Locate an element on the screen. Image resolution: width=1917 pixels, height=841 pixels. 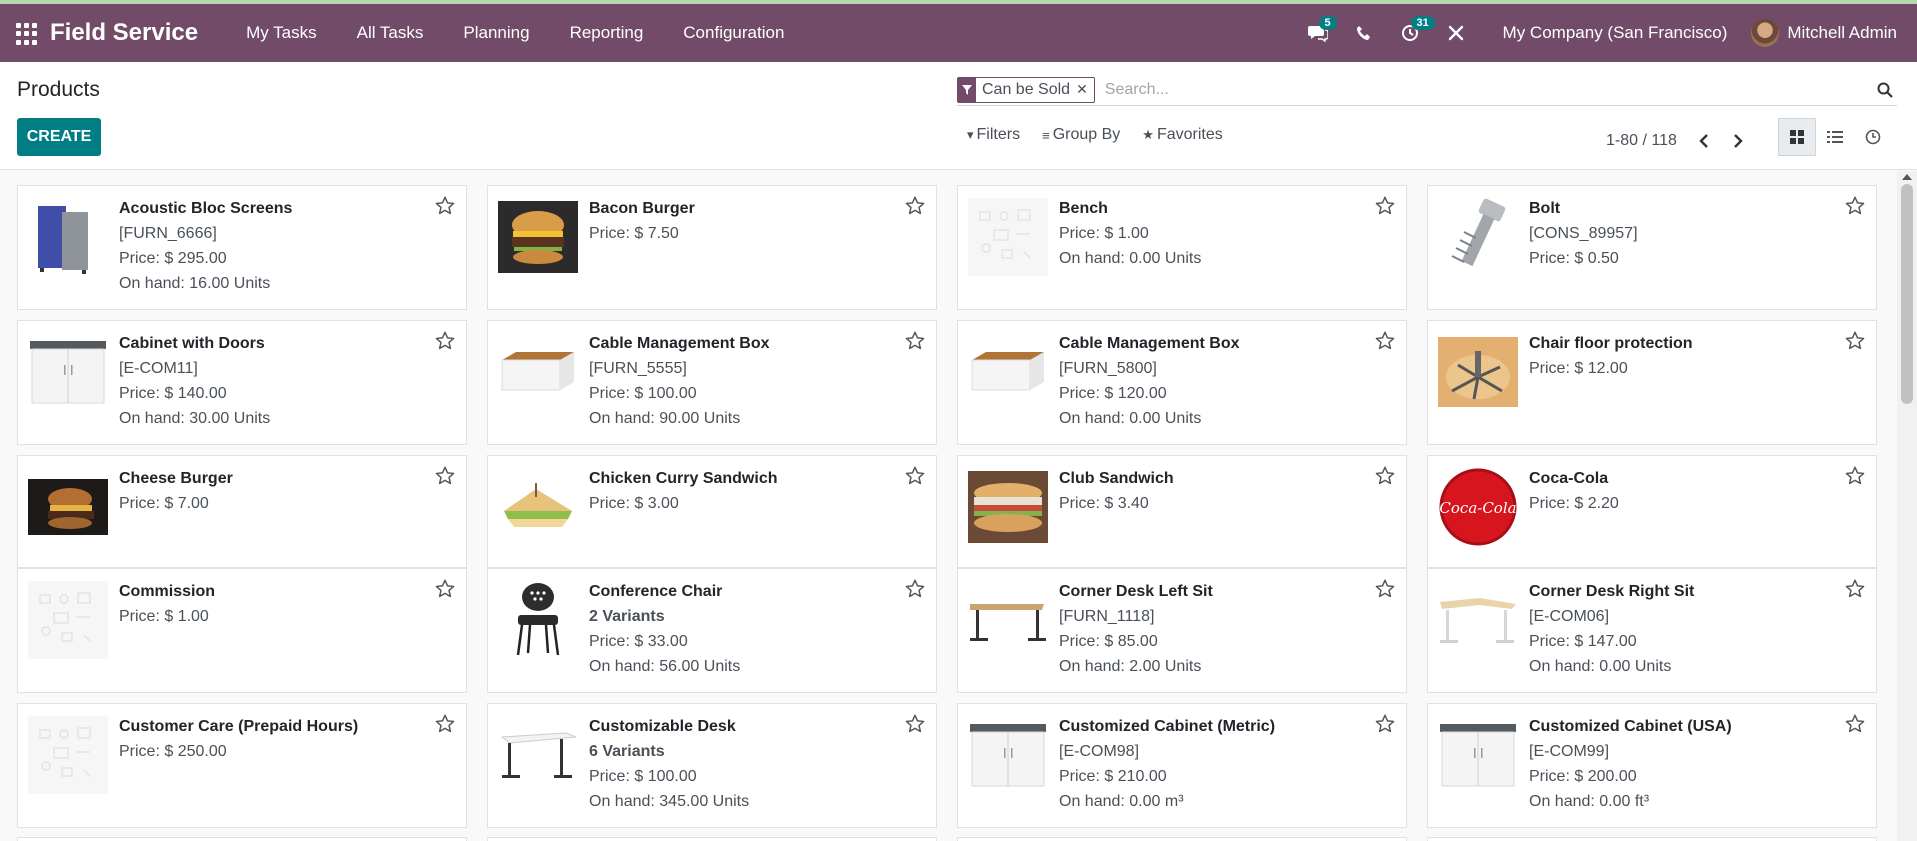
filters-button: ▾ Filters is located at coordinates (993, 135).